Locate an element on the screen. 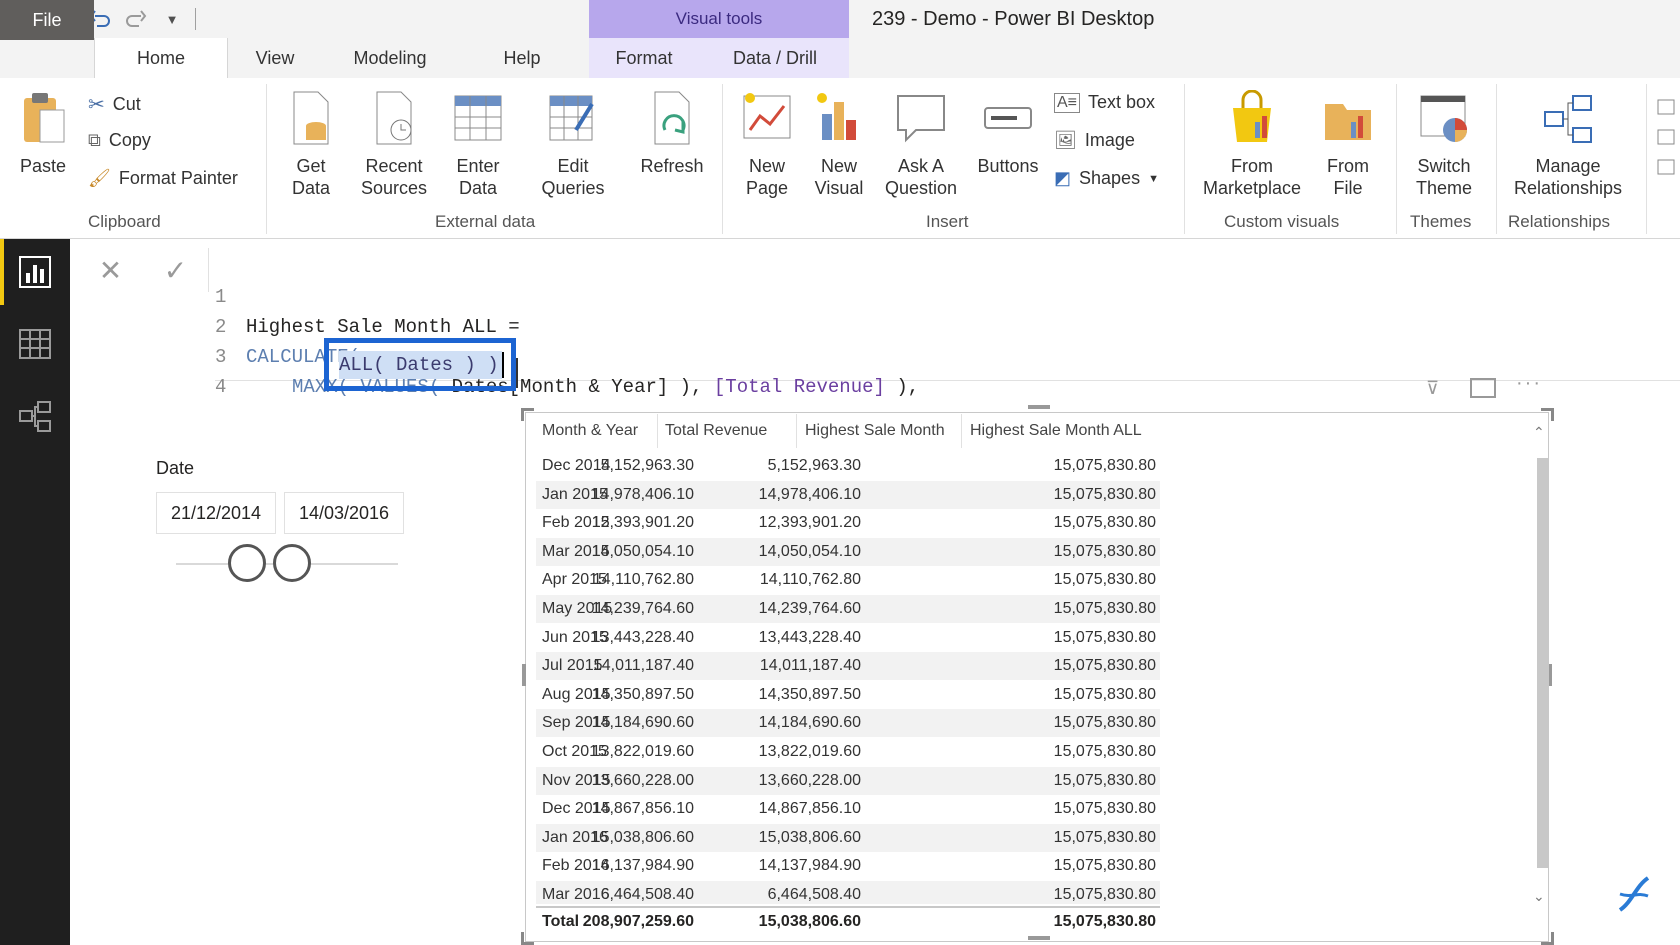  manage-relationships-label: Manage Relationships is located at coordinates (1568, 177).